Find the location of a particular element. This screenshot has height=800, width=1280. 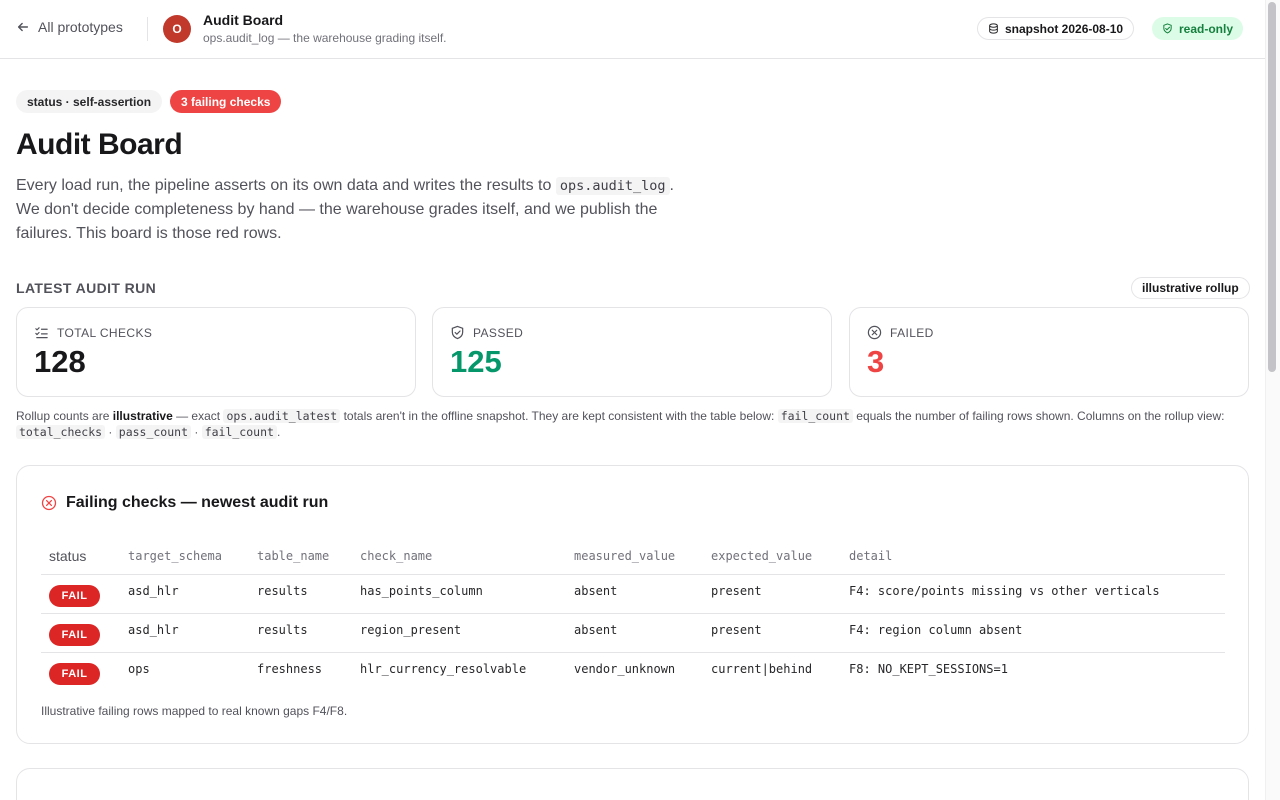

failed-value: 3 is located at coordinates (876, 361).